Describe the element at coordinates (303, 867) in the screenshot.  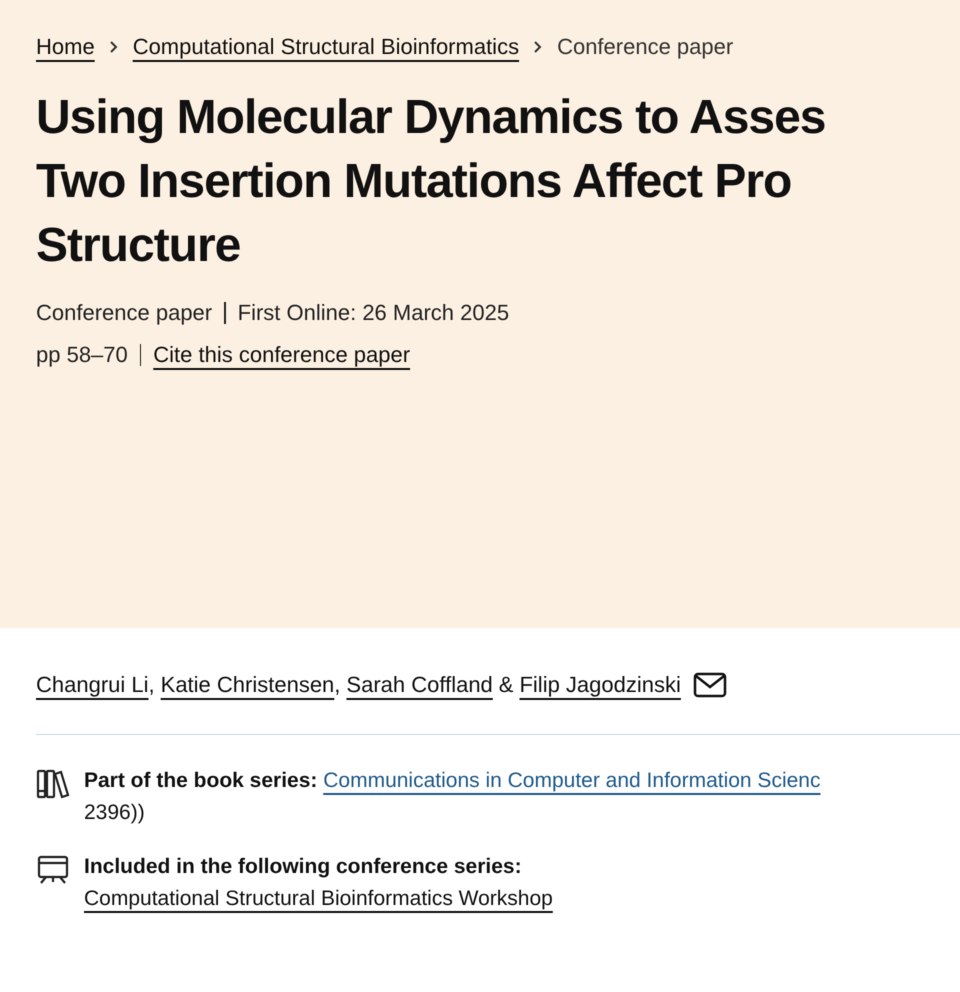
I see `conference-series-label: Included in the following conference series:` at that location.